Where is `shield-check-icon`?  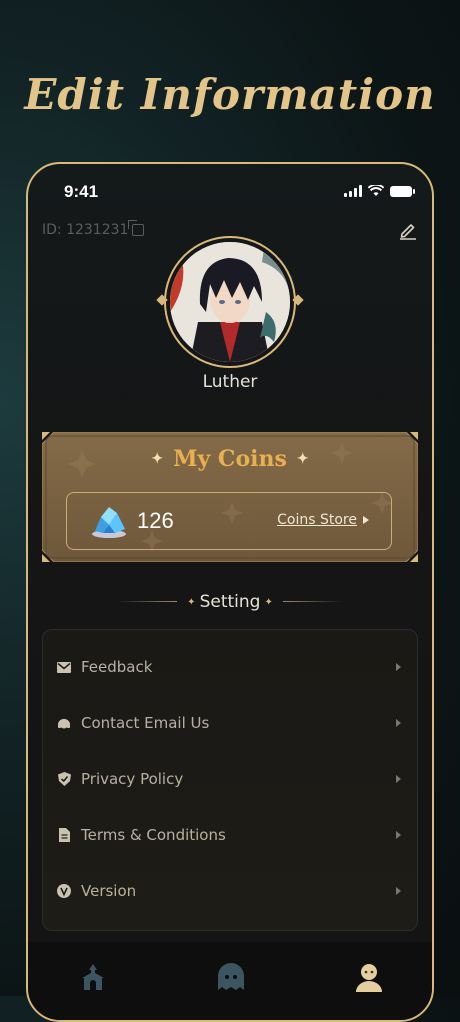
shield-check-icon is located at coordinates (64, 779).